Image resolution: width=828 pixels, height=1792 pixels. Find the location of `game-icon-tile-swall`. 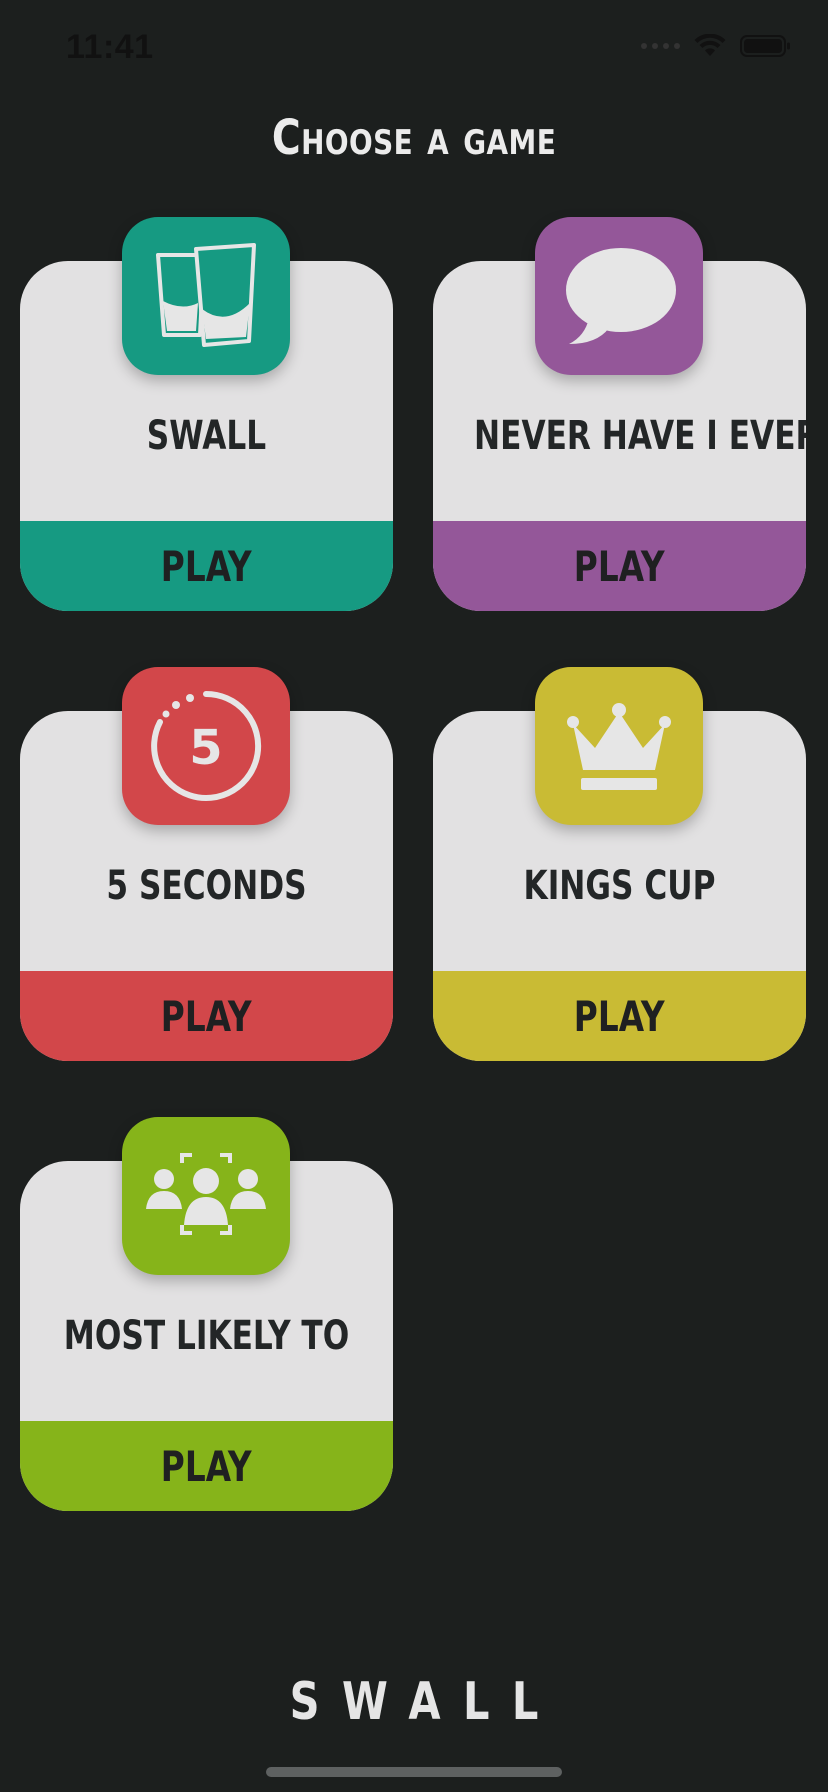

game-icon-tile-swall is located at coordinates (206, 296).